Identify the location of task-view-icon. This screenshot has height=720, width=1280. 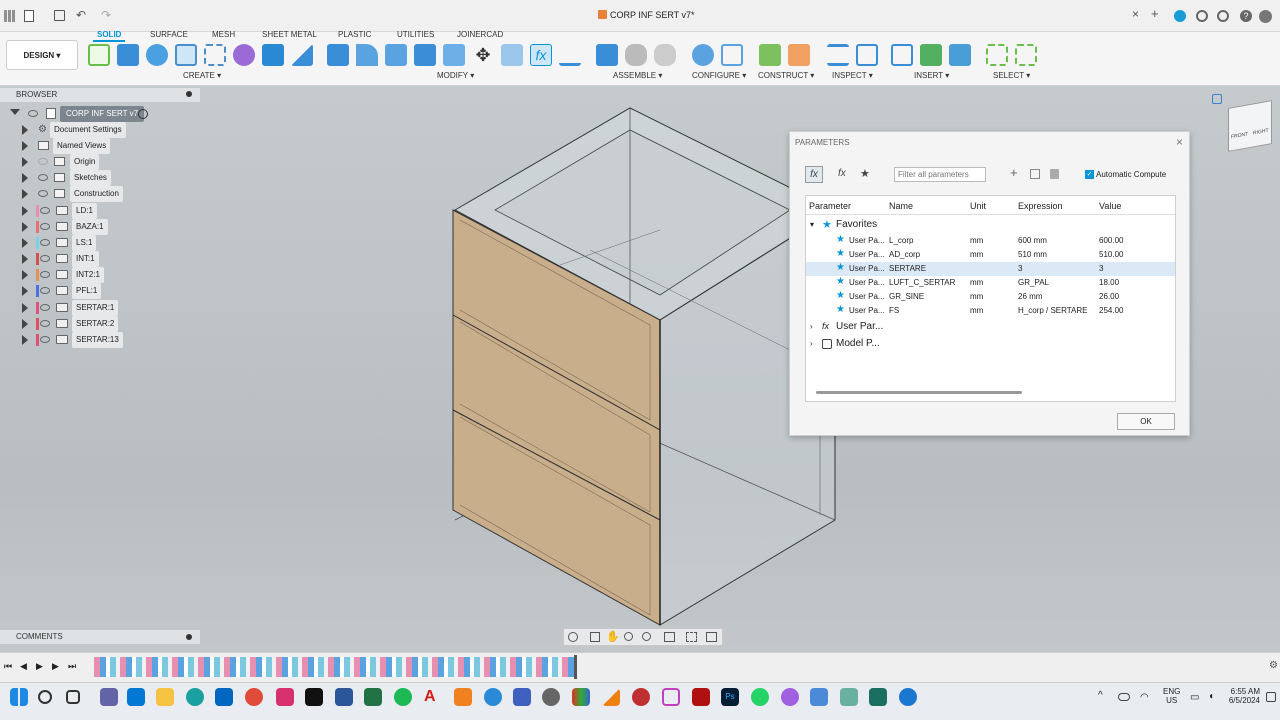
(73, 697).